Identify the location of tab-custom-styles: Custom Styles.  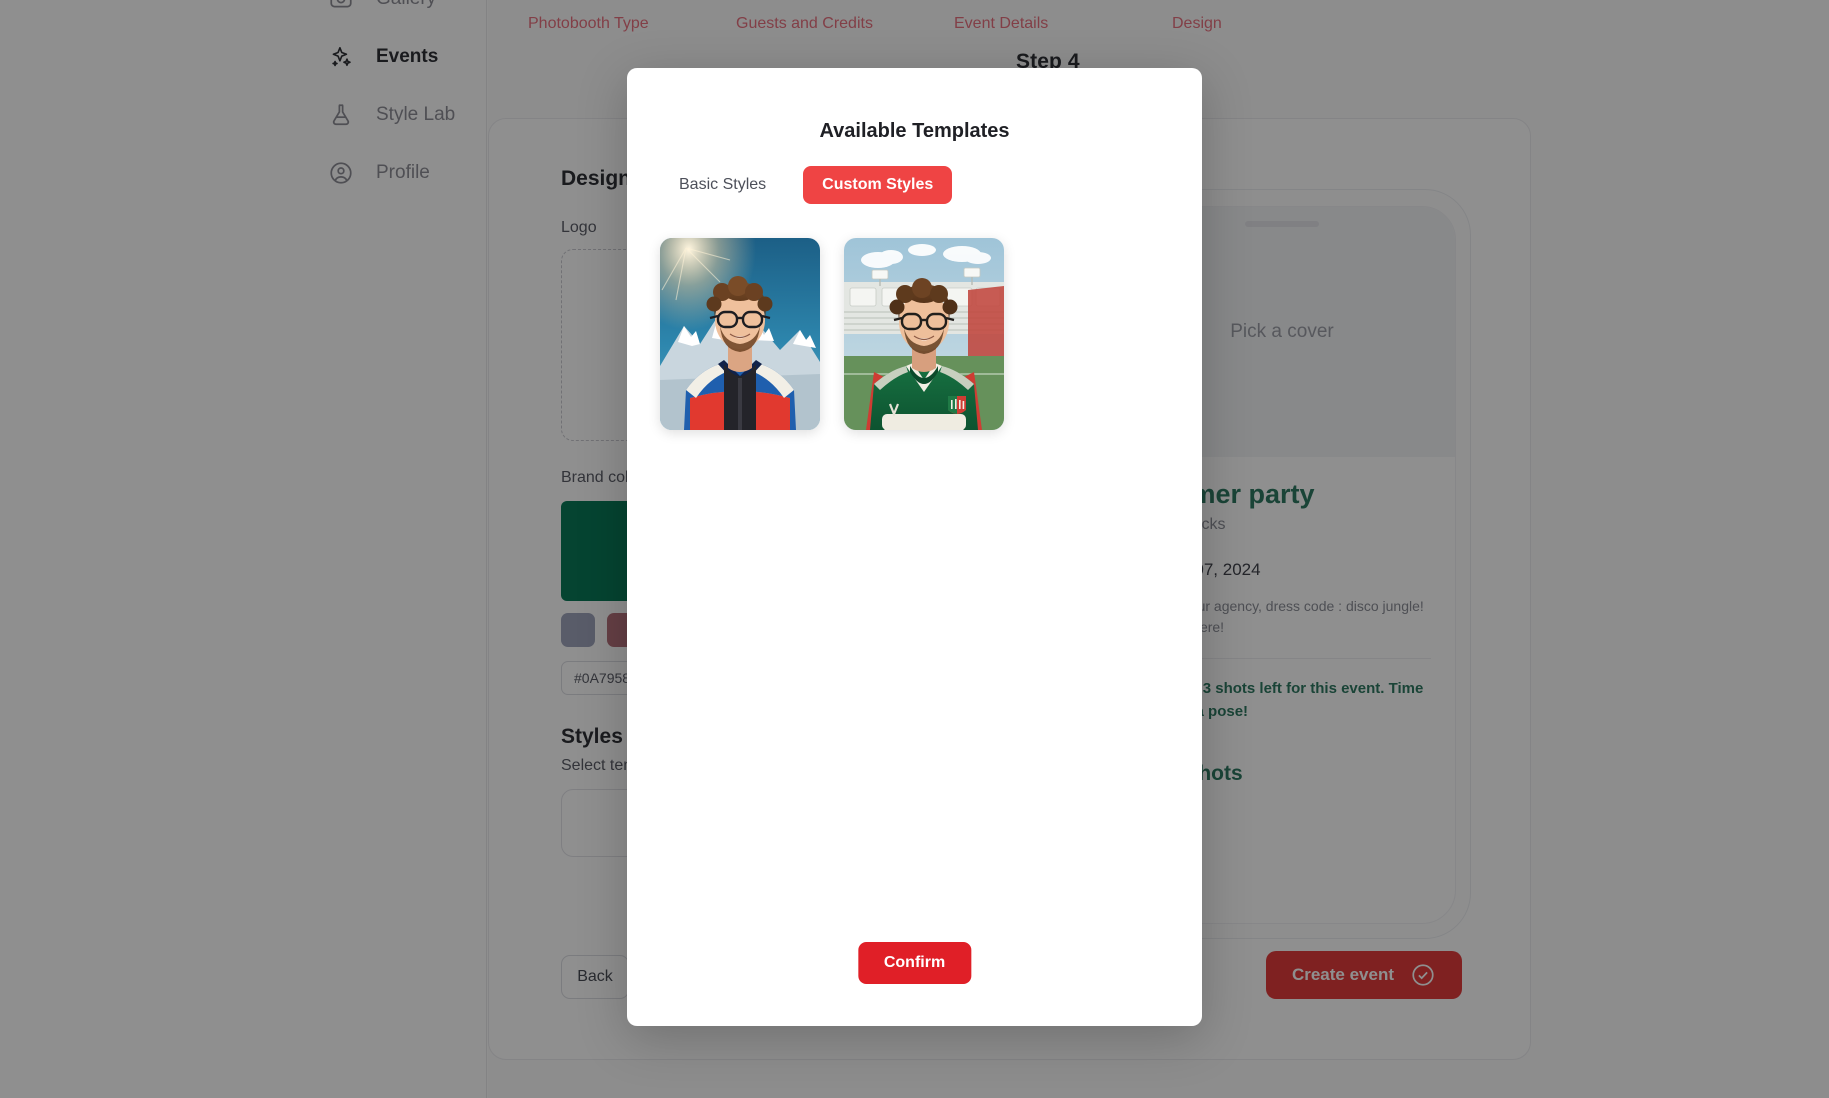
(878, 185).